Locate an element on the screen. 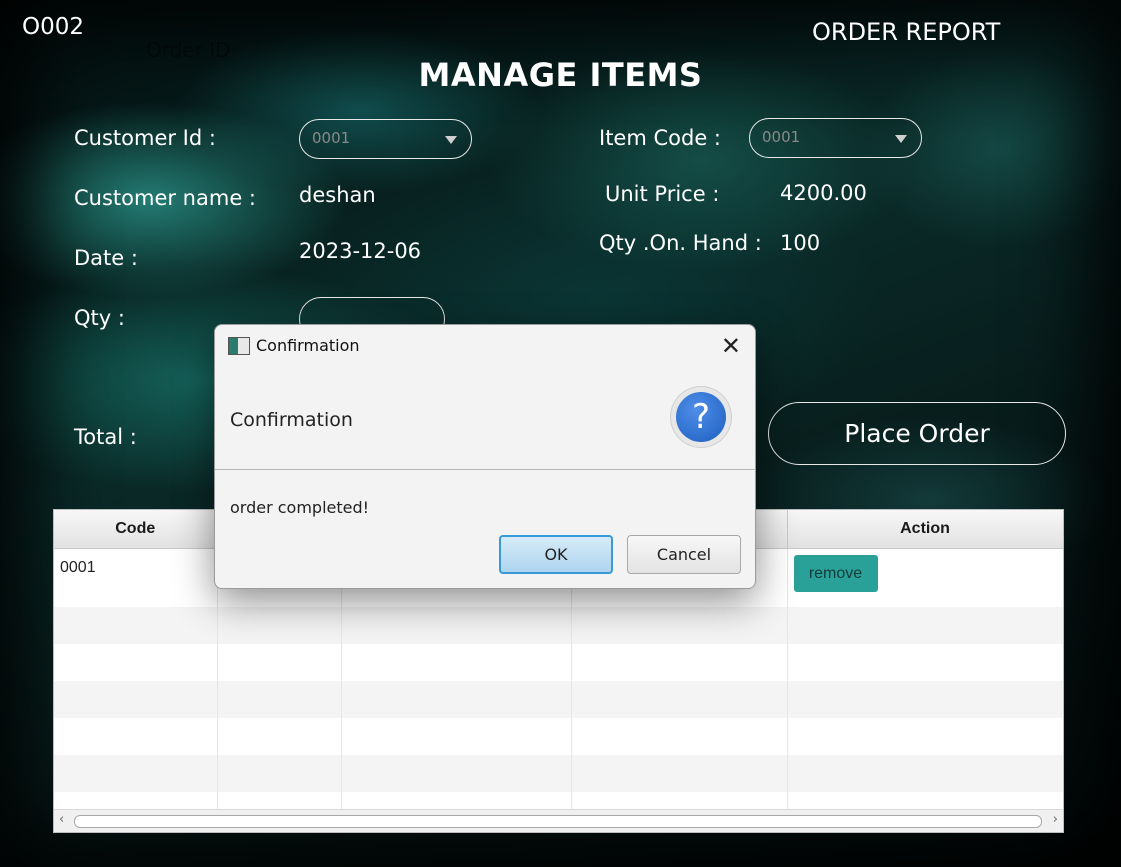 This screenshot has height=867, width=1121. qty-on-hand-label: Qty .On. Hand : is located at coordinates (680, 243).